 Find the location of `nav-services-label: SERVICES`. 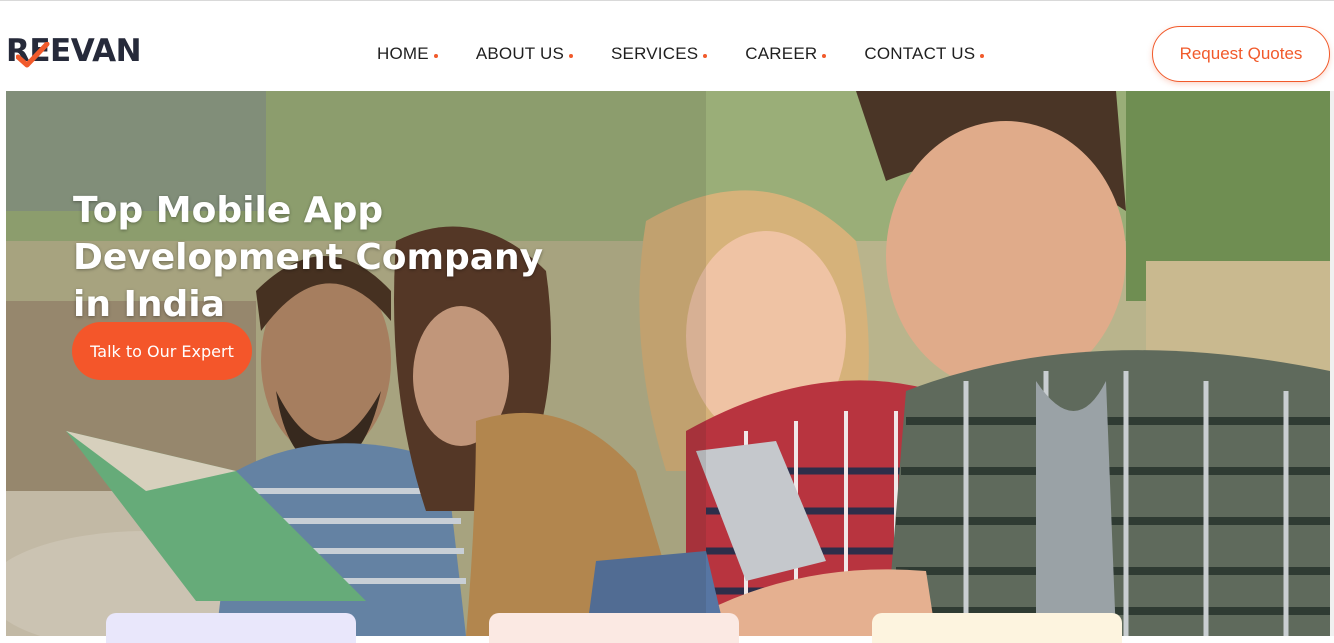

nav-services-label: SERVICES is located at coordinates (655, 53).